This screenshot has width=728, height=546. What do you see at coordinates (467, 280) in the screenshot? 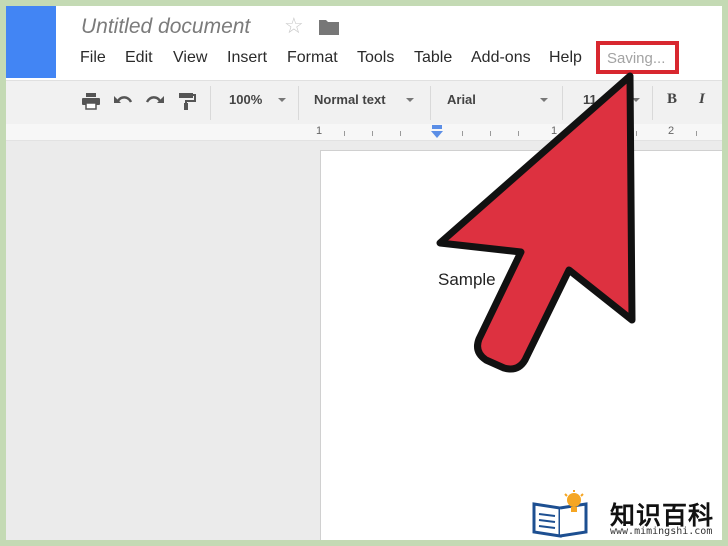
I see `document-body-text: Sample` at bounding box center [467, 280].